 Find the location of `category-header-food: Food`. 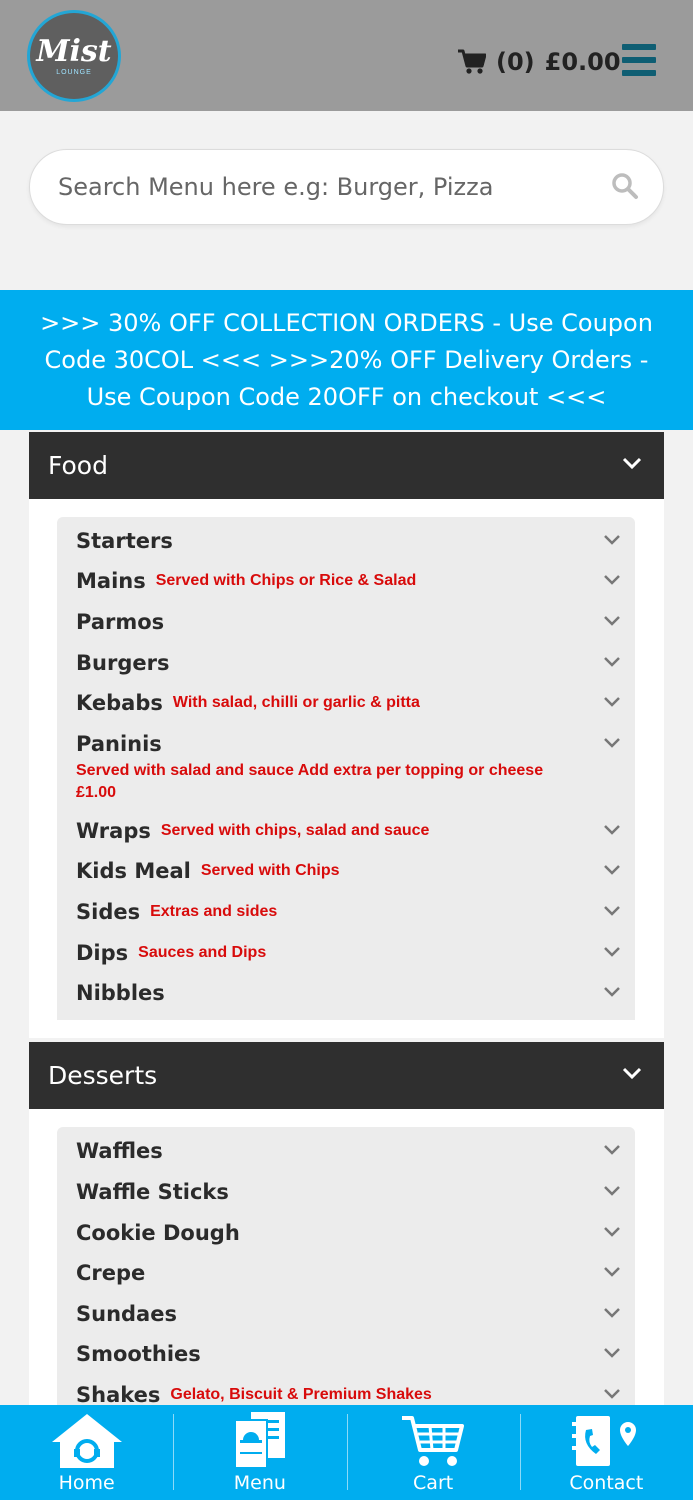

category-header-food: Food is located at coordinates (346, 465).